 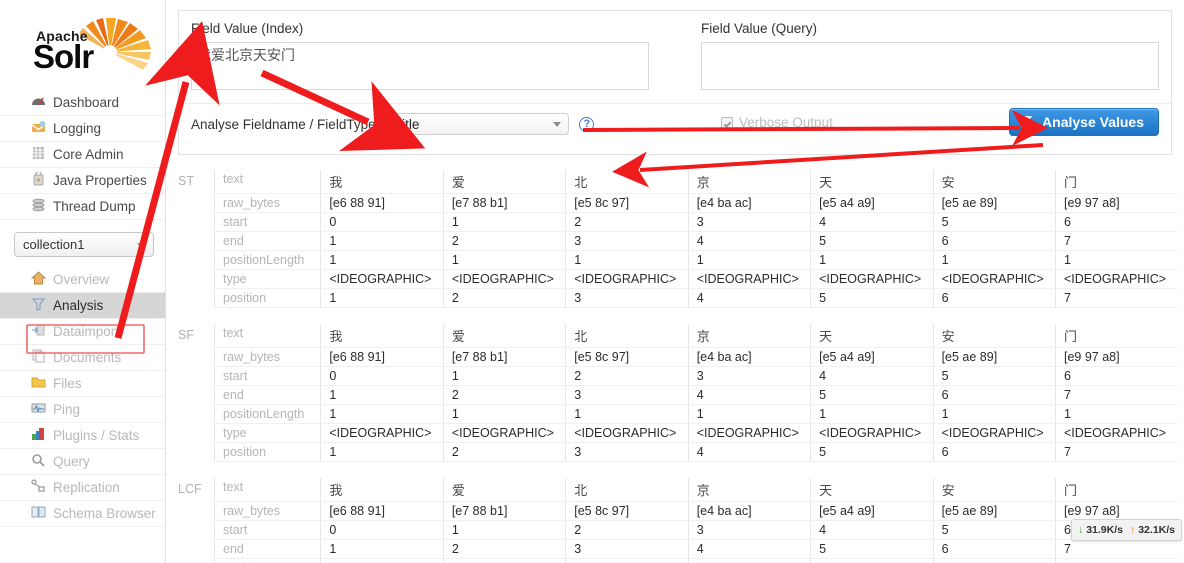 What do you see at coordinates (587, 124) in the screenshot?
I see `help-icon: ?` at bounding box center [587, 124].